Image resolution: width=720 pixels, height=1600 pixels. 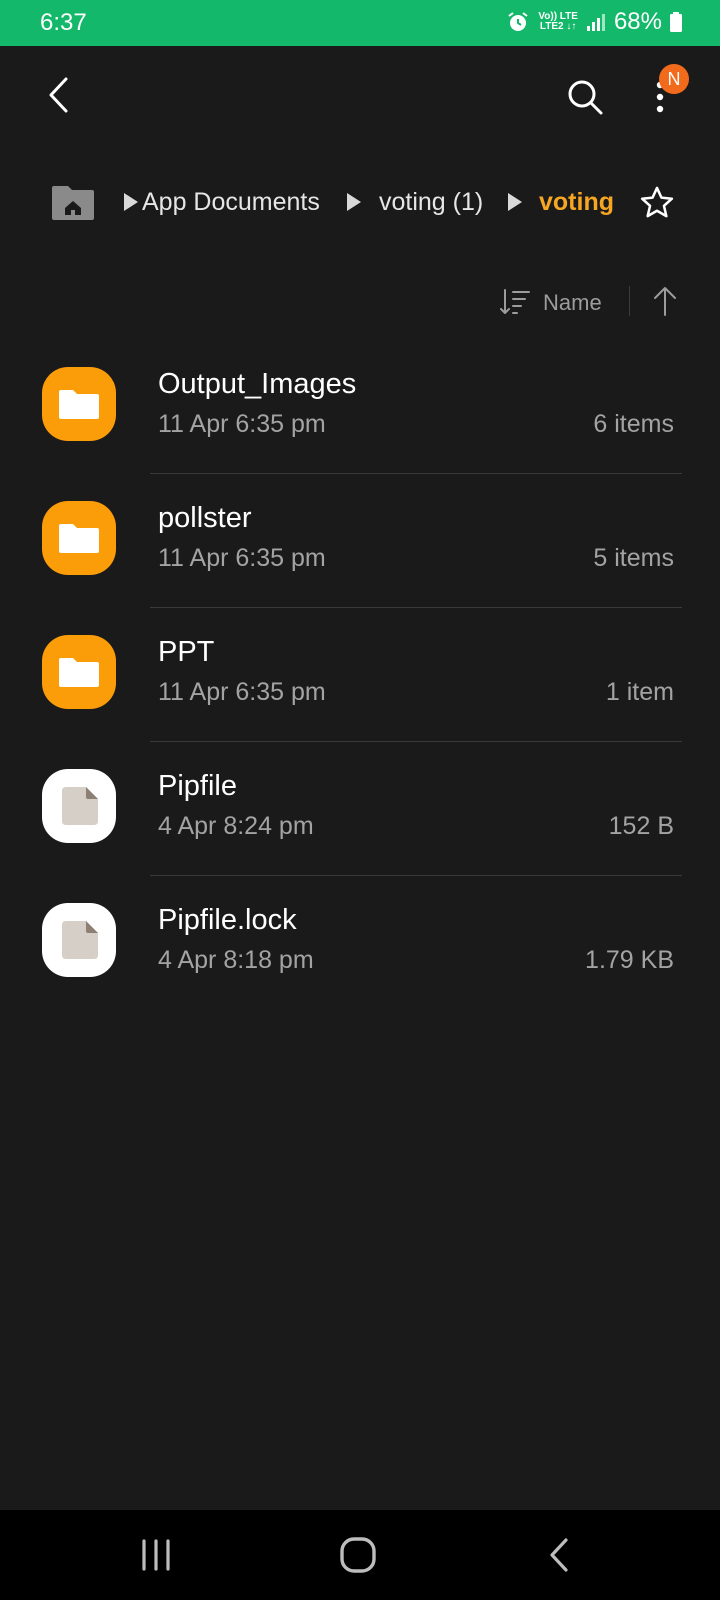 I want to click on breadcrumb-home, so click(x=73, y=202).